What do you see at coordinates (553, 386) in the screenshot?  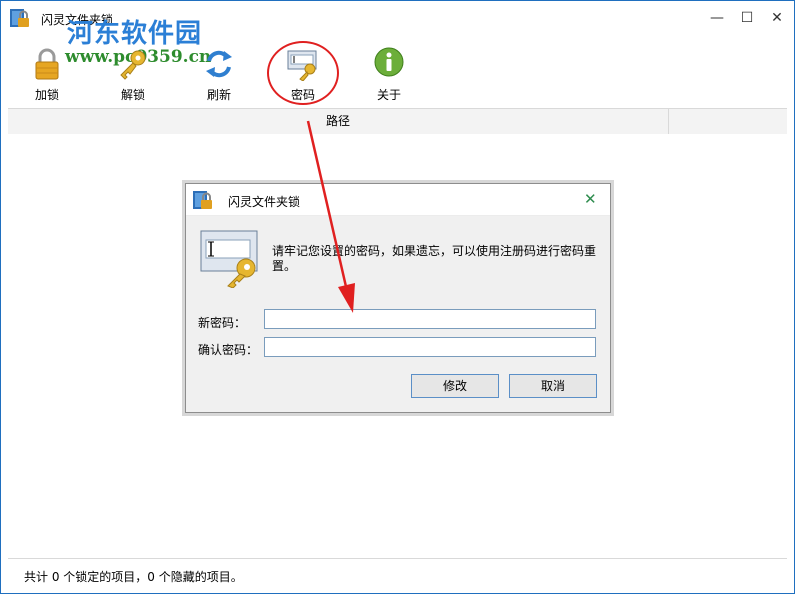 I see `cancel-button: 取消` at bounding box center [553, 386].